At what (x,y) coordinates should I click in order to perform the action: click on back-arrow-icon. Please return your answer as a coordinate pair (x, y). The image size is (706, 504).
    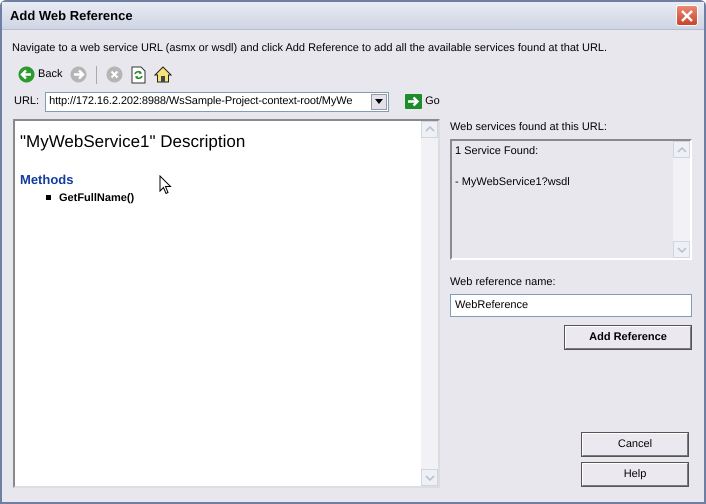
    Looking at the image, I should click on (26, 74).